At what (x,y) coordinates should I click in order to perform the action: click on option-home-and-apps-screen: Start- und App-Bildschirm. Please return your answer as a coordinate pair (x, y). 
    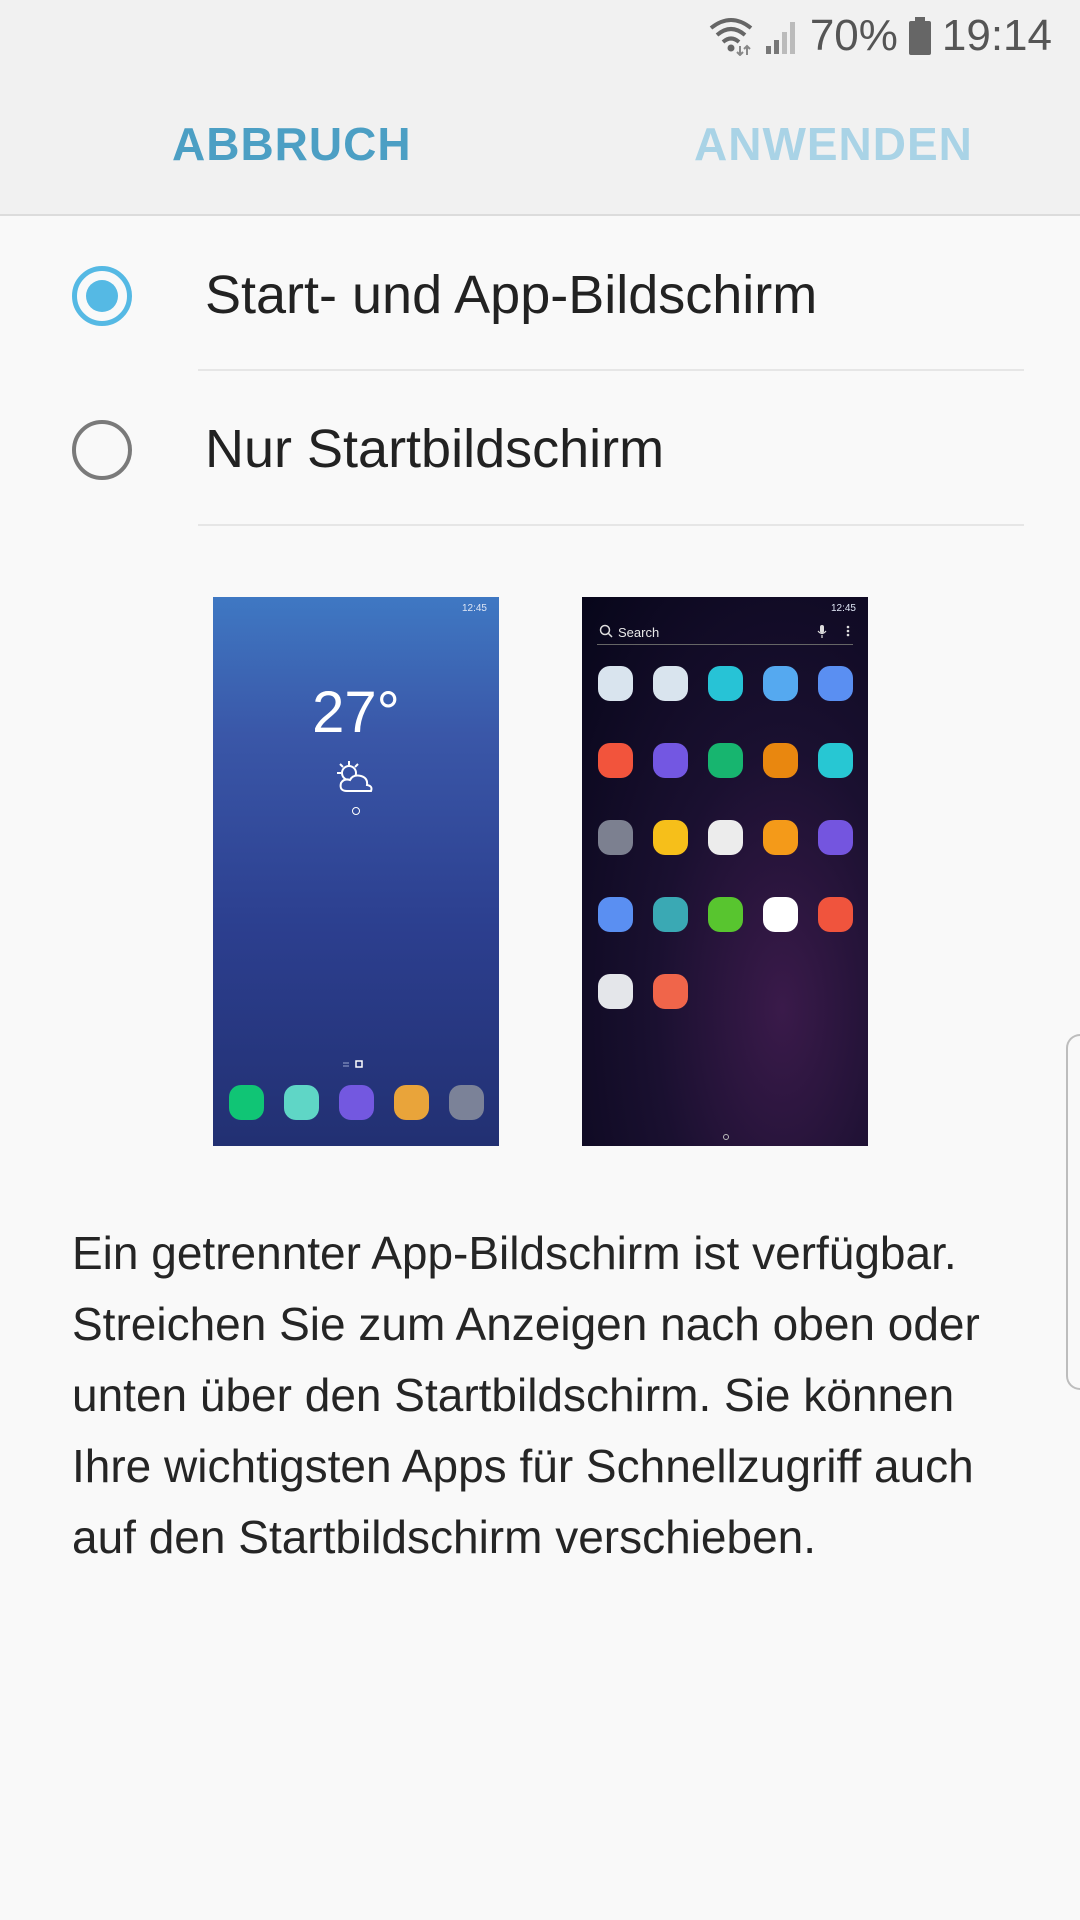
    Looking at the image, I should click on (540, 295).